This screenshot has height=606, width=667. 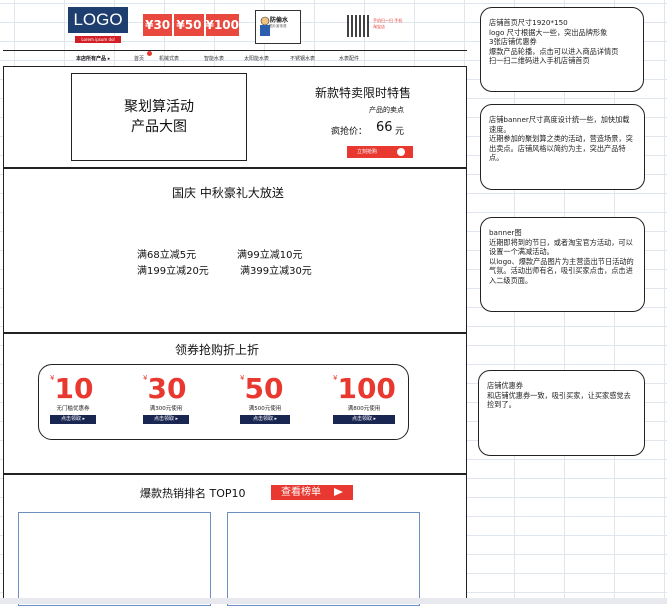 What do you see at coordinates (166, 409) in the screenshot?
I see `coupon-desc: 满300元使用` at bounding box center [166, 409].